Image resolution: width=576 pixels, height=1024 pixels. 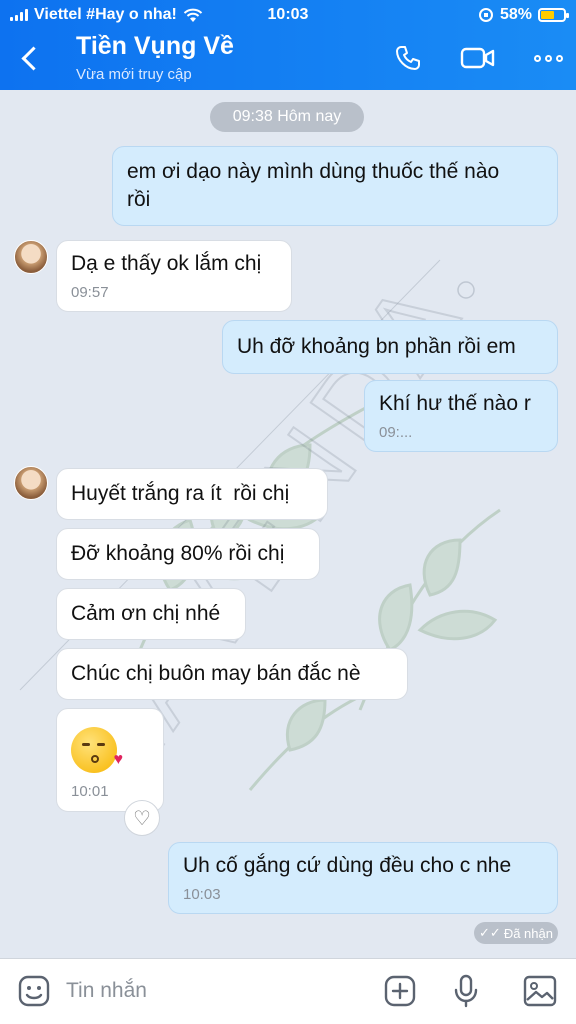 I want to click on message-bubble-in: Cảm ơn chị nhé, so click(x=151, y=614).